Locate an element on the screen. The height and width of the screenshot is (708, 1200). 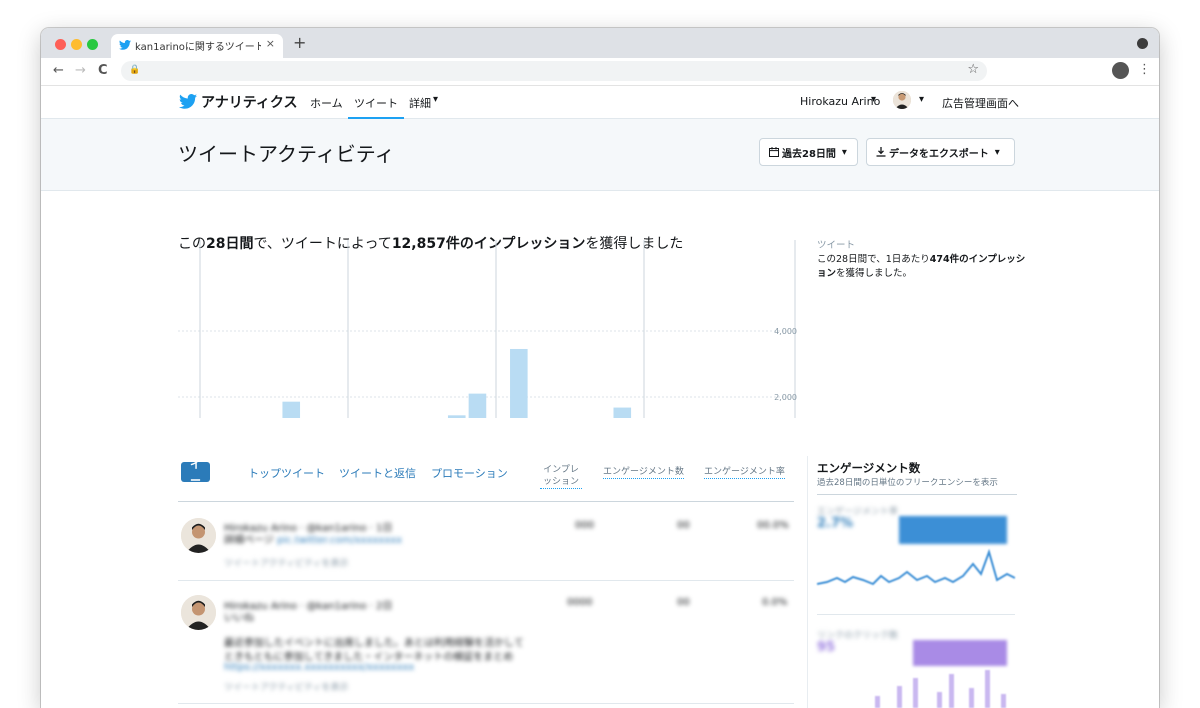
column-separator is located at coordinates (807, 582).